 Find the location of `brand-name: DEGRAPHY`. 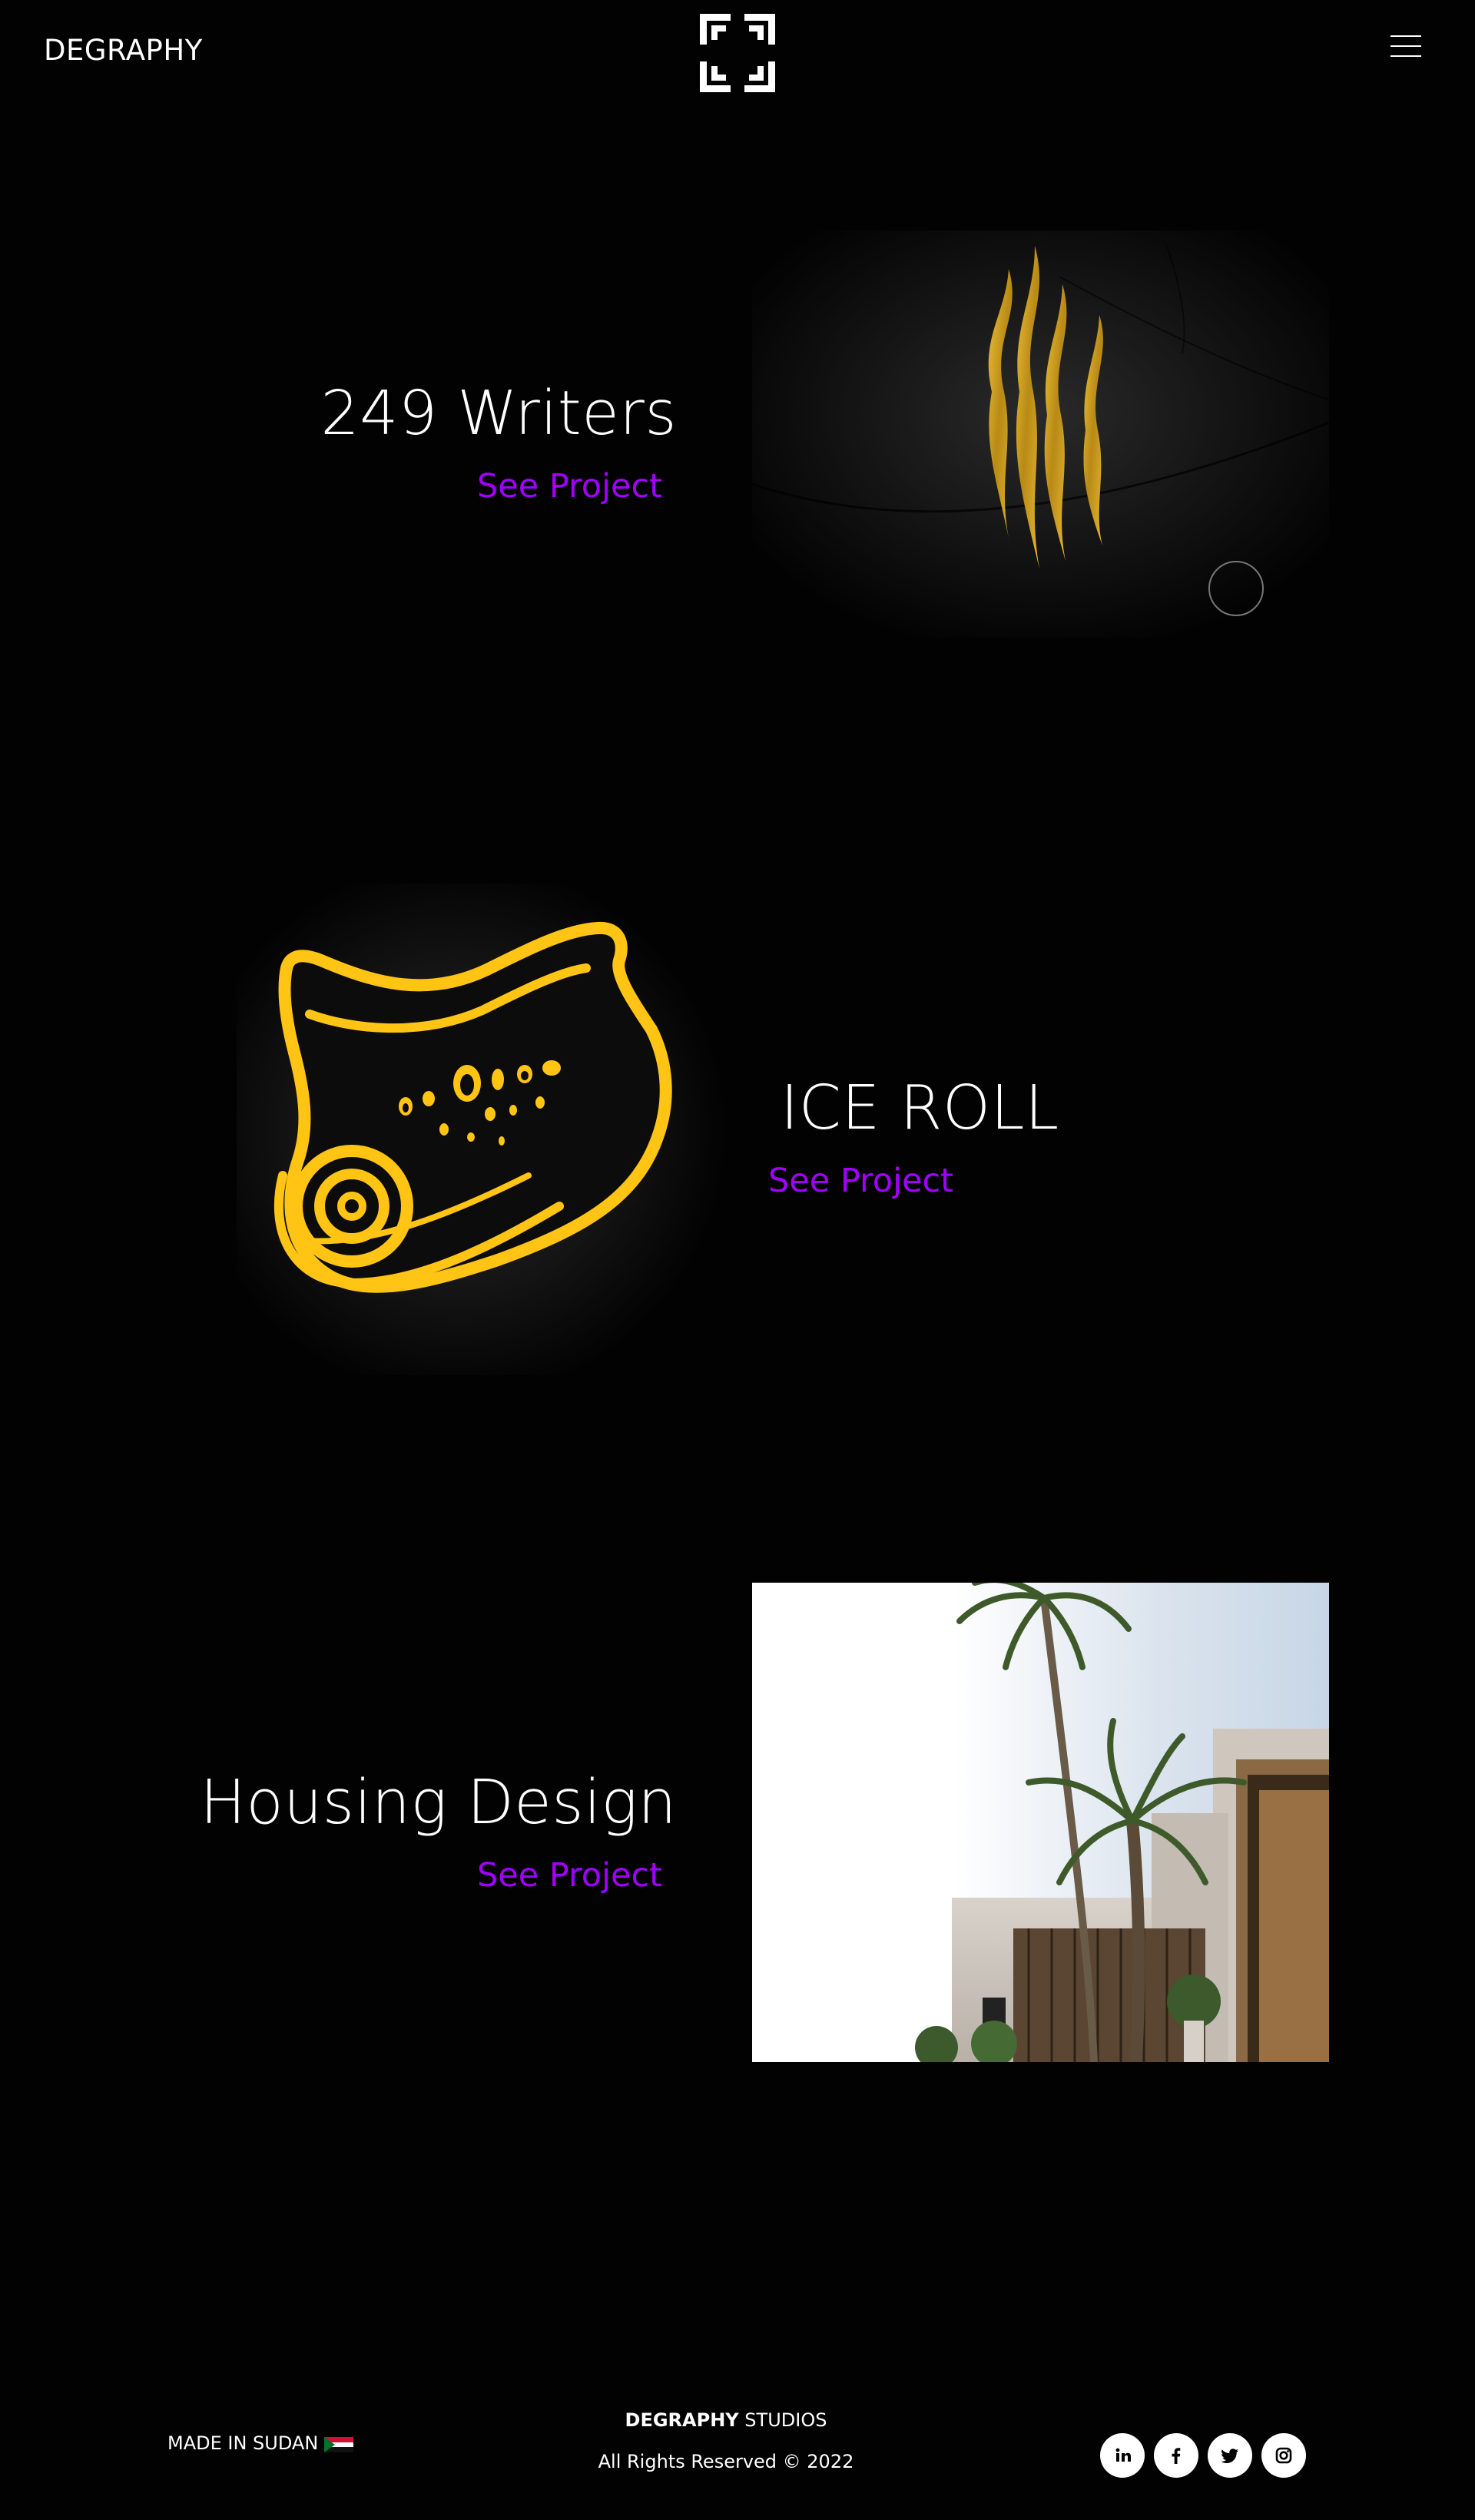

brand-name: DEGRAPHY is located at coordinates (123, 51).